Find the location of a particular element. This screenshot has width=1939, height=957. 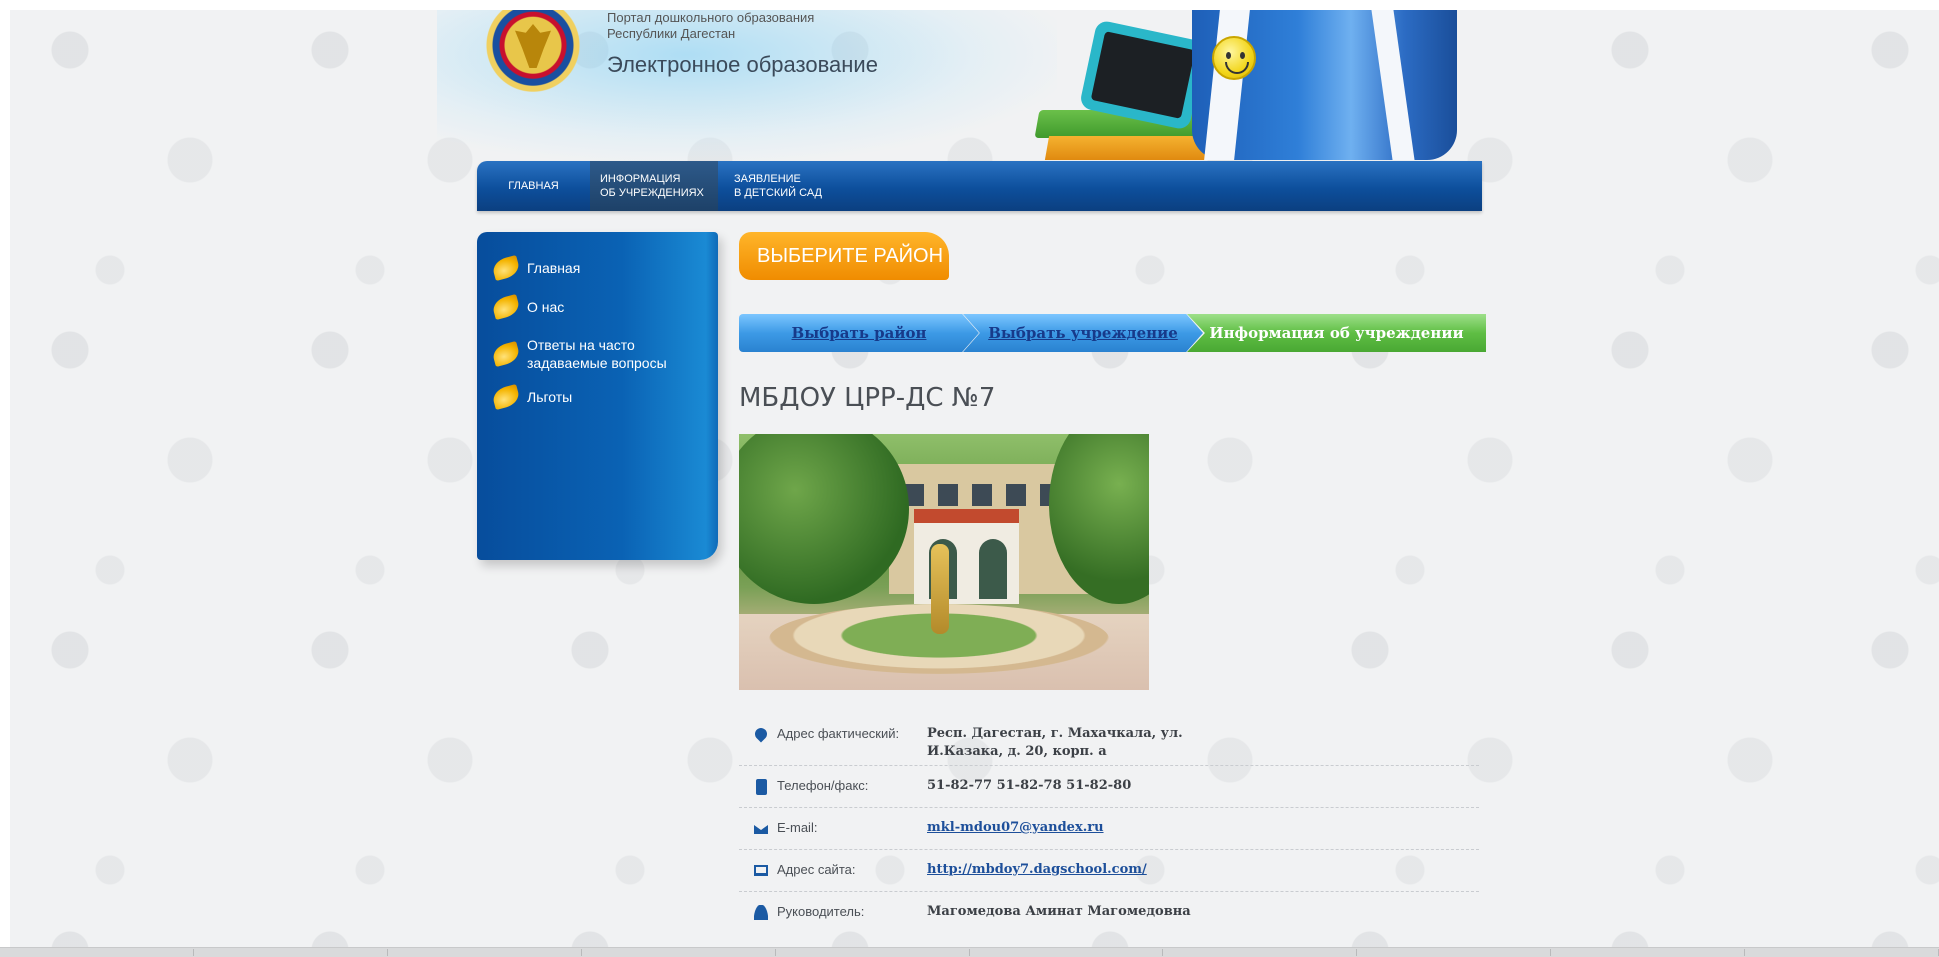

step-choose-district: Выбрать район is located at coordinates (859, 333).